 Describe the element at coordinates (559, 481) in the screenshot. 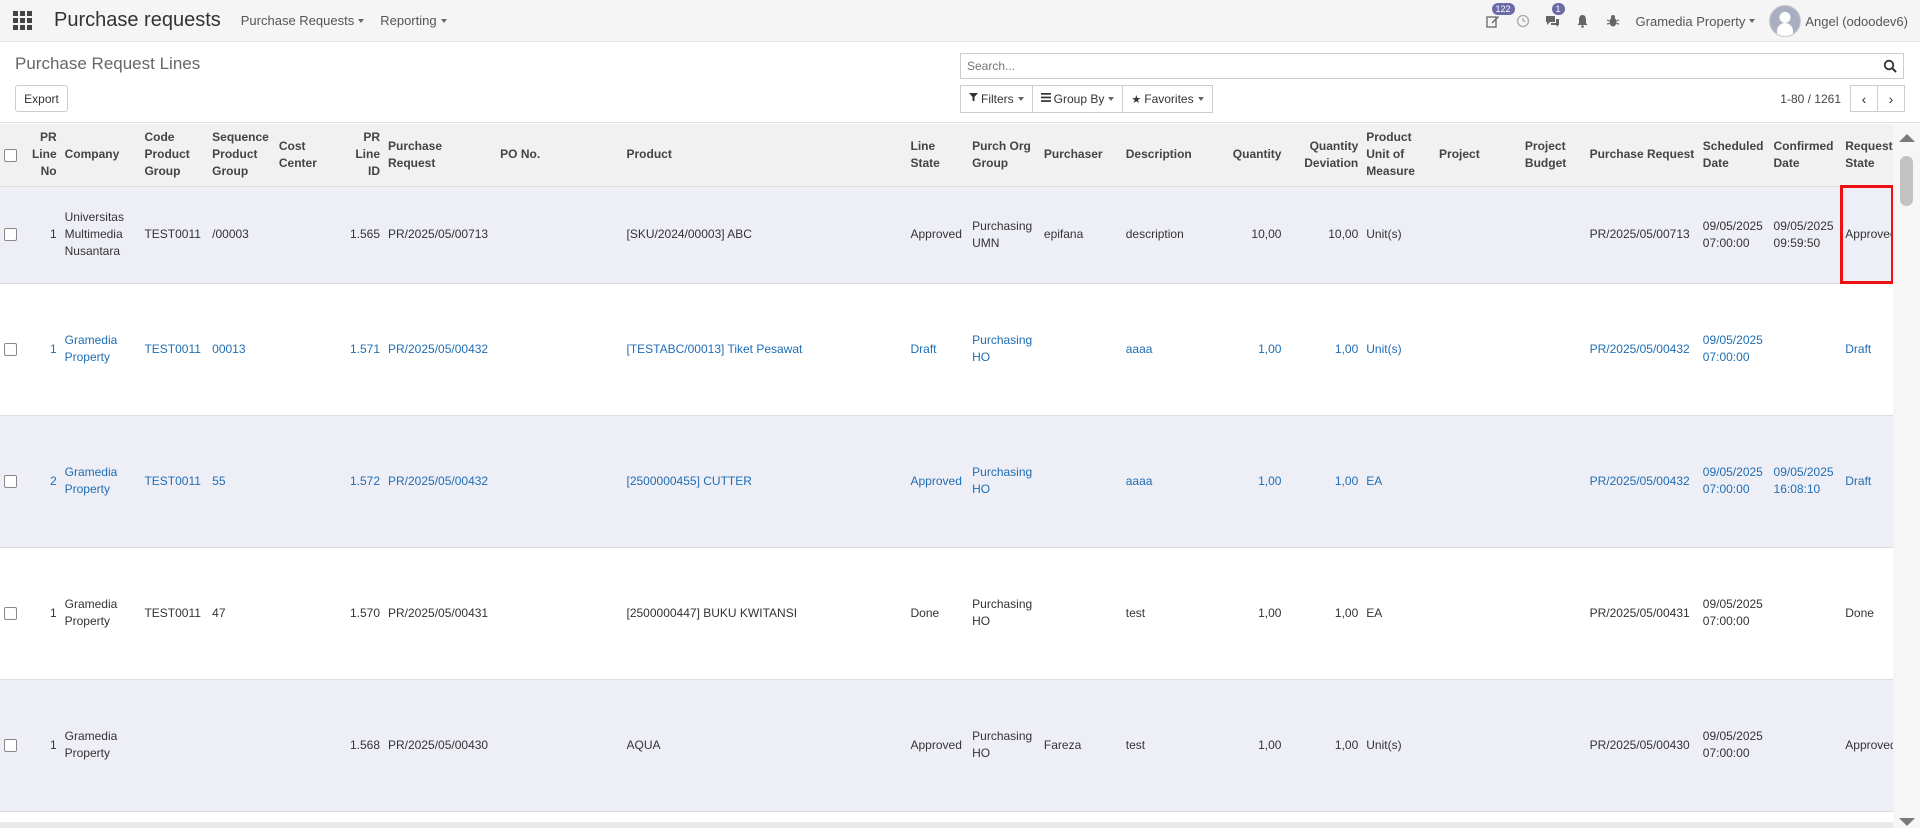

I see `cell-po-no` at that location.